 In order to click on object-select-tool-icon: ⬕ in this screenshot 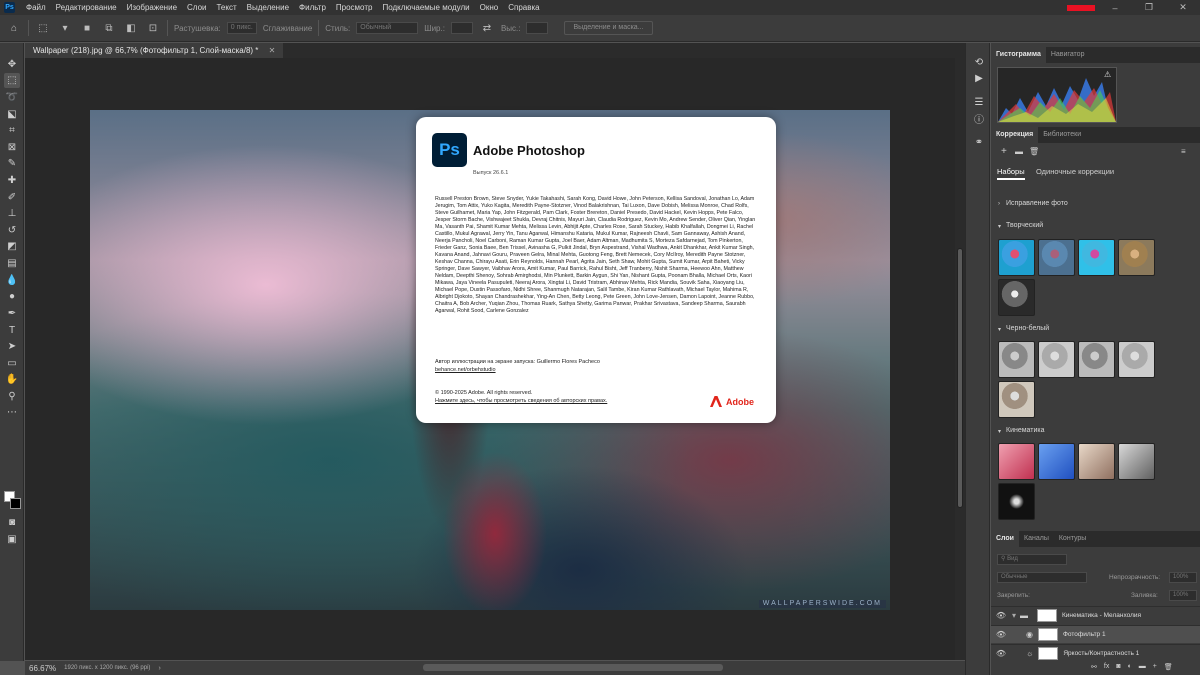, I will do `click(12, 114)`.